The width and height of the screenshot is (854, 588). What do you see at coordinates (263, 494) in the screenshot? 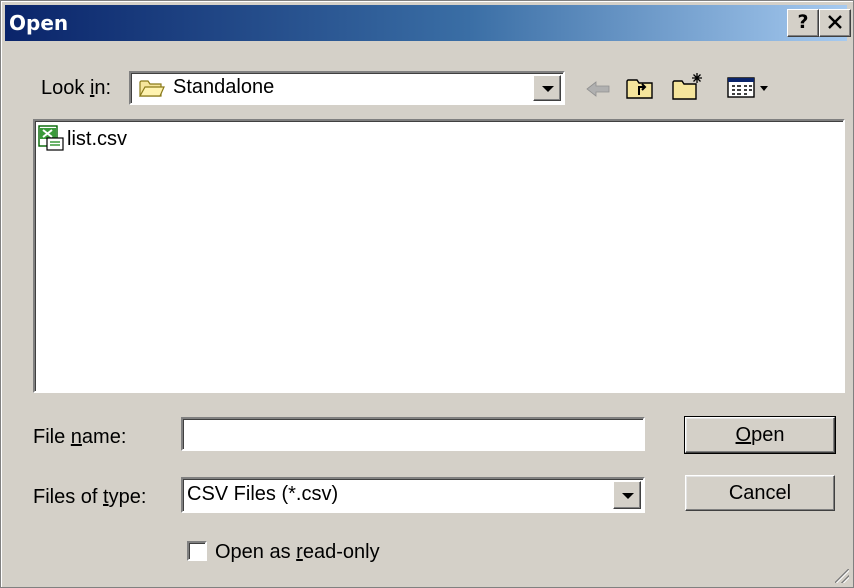
I see `file-type-value: CSV Files (*.csv)` at bounding box center [263, 494].